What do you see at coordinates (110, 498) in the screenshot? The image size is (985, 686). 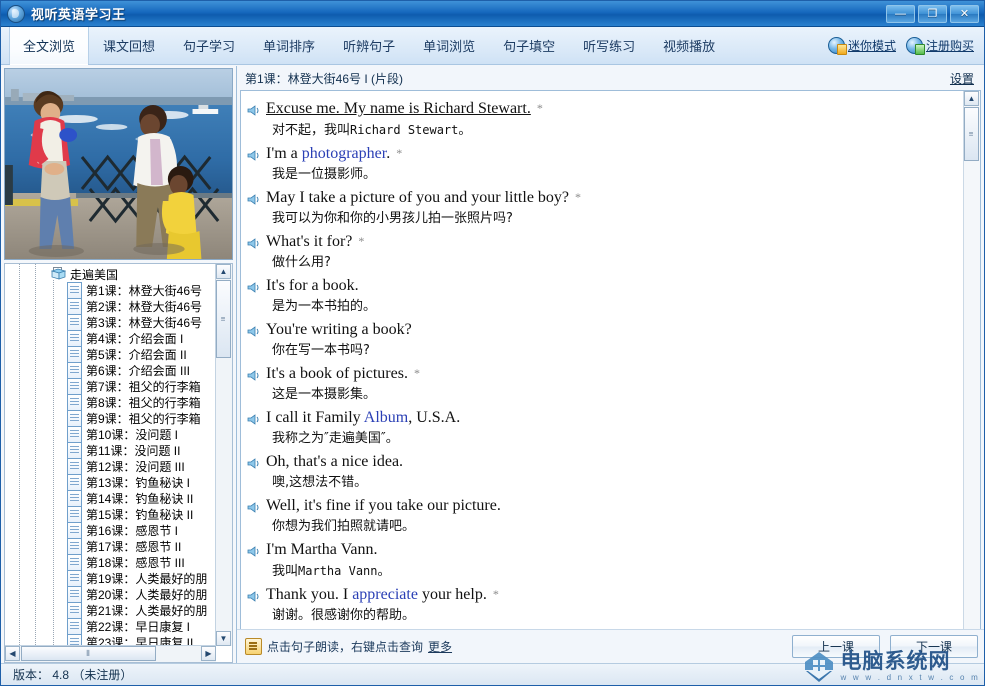 I see `lesson-tree-item: 第14课：钓鱼秘诀 II` at bounding box center [110, 498].